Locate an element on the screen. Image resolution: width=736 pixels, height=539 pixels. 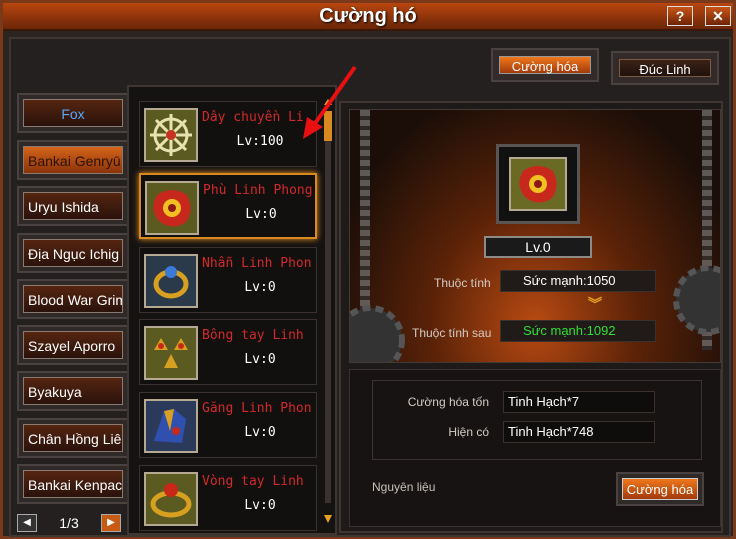
character-label: Blood War Grim is located at coordinates (73, 299).